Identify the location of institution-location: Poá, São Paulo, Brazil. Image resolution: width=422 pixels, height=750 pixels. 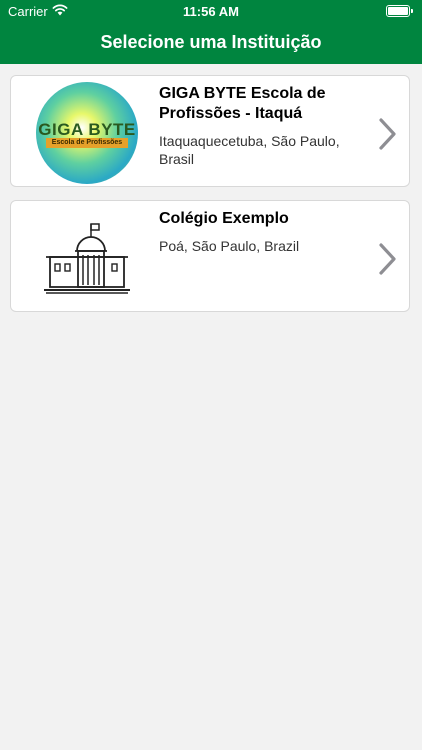
(229, 246).